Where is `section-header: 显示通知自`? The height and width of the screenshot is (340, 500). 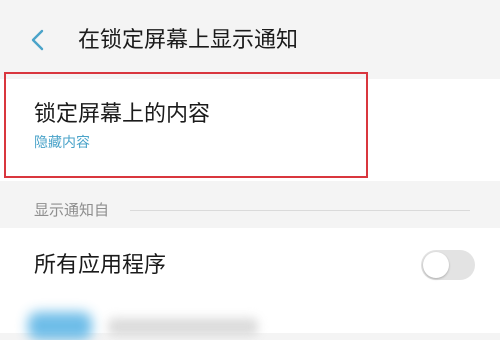 section-header: 显示通知自 is located at coordinates (72, 210).